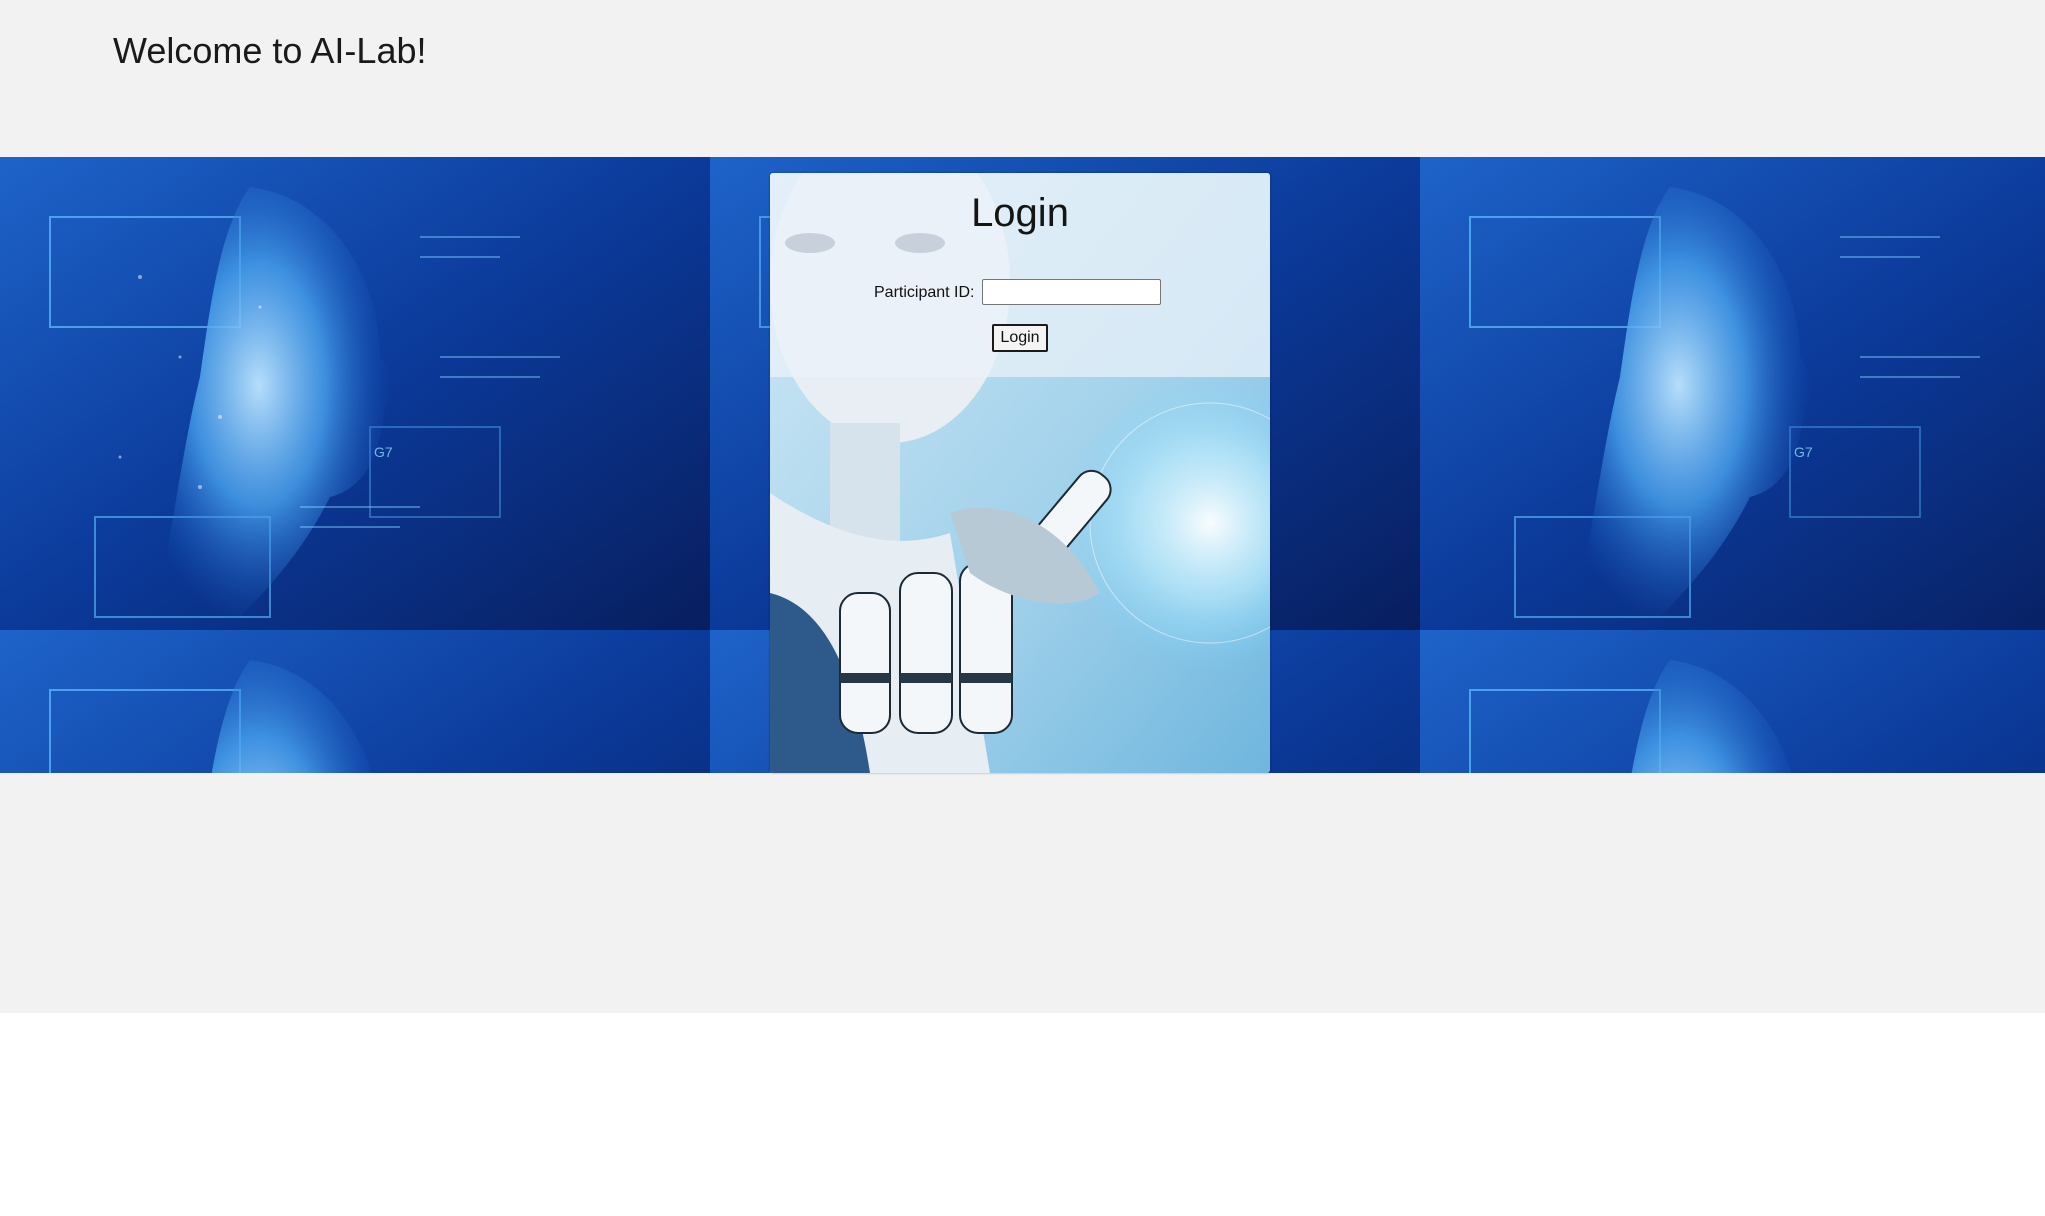  What do you see at coordinates (1020, 275) in the screenshot?
I see `login-form: Login Participant ID: Login` at bounding box center [1020, 275].